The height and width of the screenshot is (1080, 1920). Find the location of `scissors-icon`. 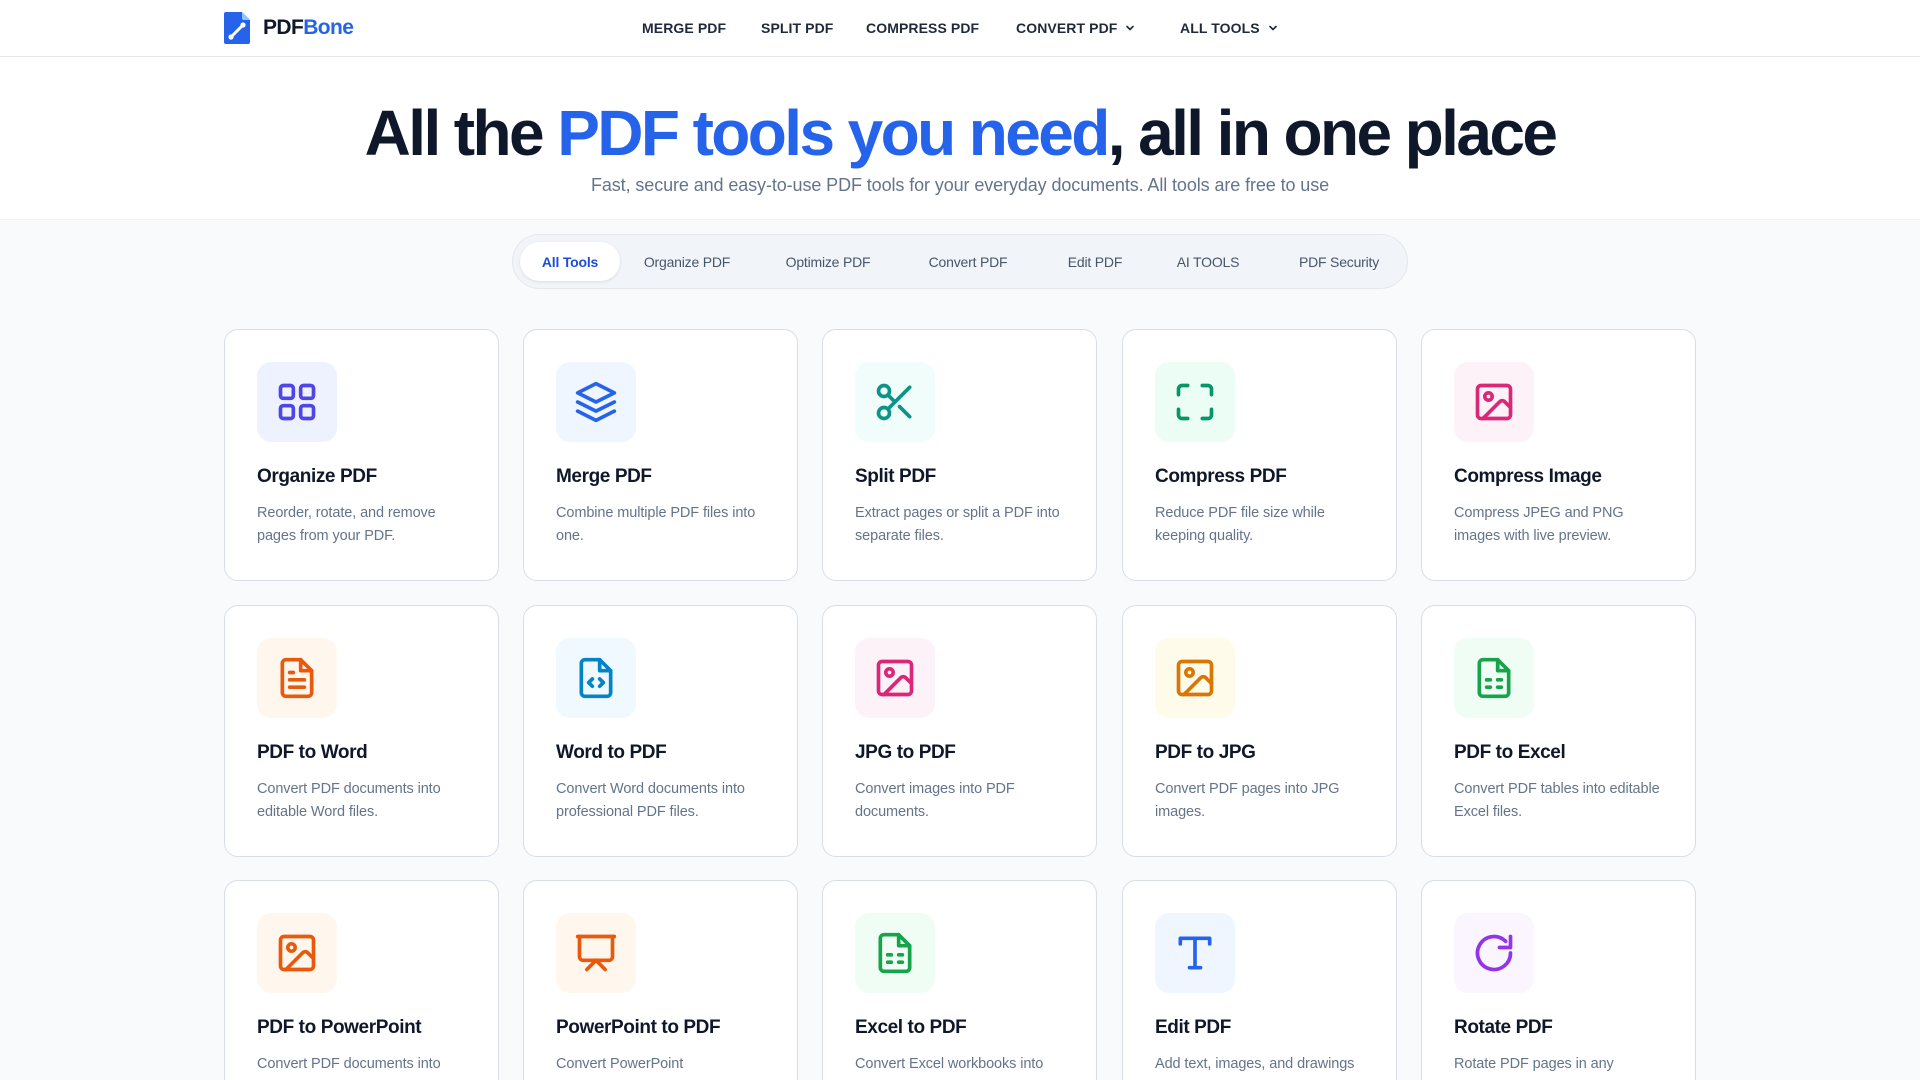

scissors-icon is located at coordinates (894, 402).